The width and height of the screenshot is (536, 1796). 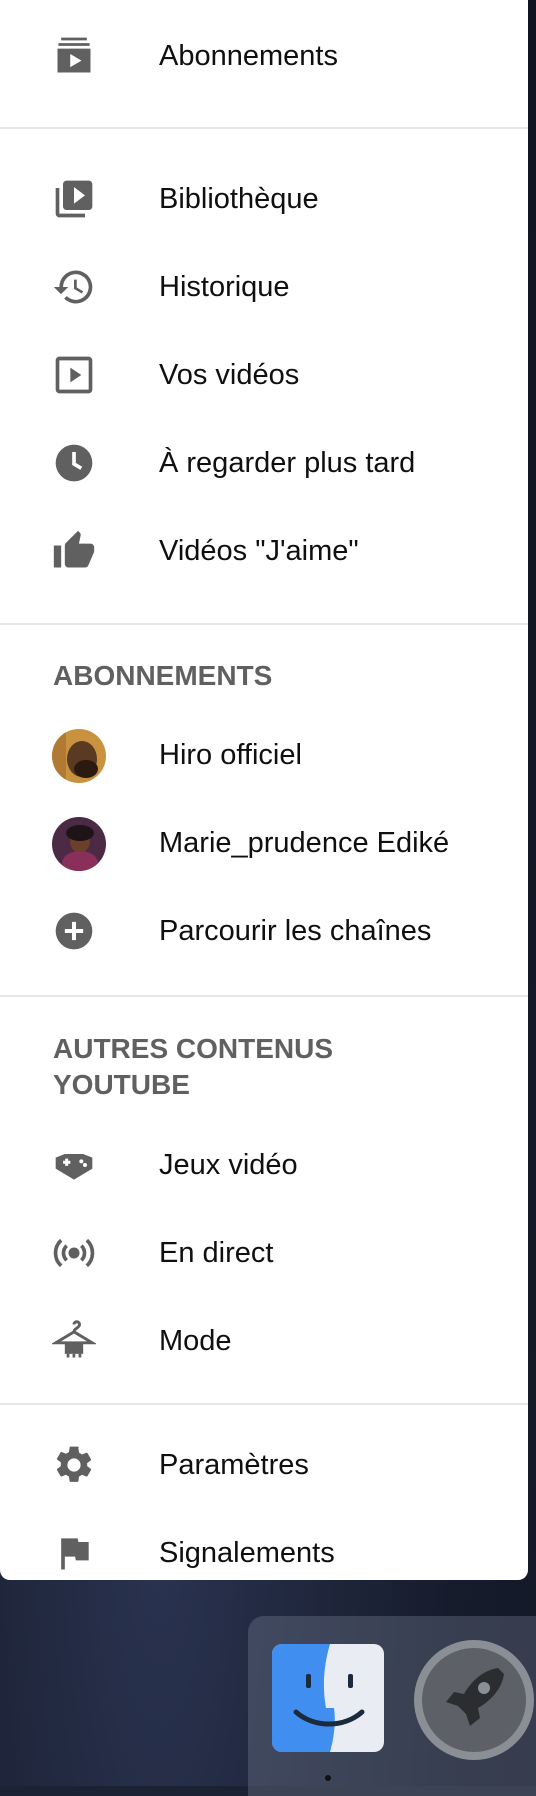 What do you see at coordinates (224, 287) in the screenshot?
I see `guide-item-label: Historique` at bounding box center [224, 287].